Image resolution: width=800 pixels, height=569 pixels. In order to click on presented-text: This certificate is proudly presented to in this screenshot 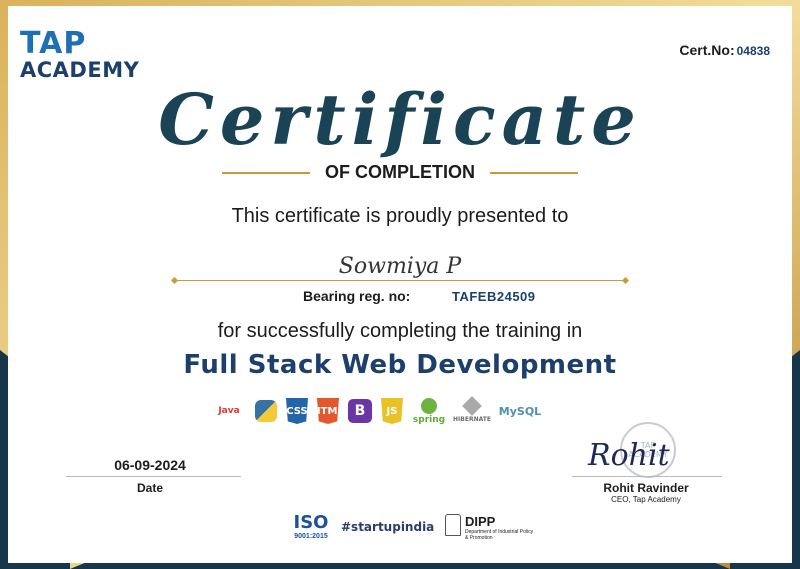, I will do `click(400, 216)`.